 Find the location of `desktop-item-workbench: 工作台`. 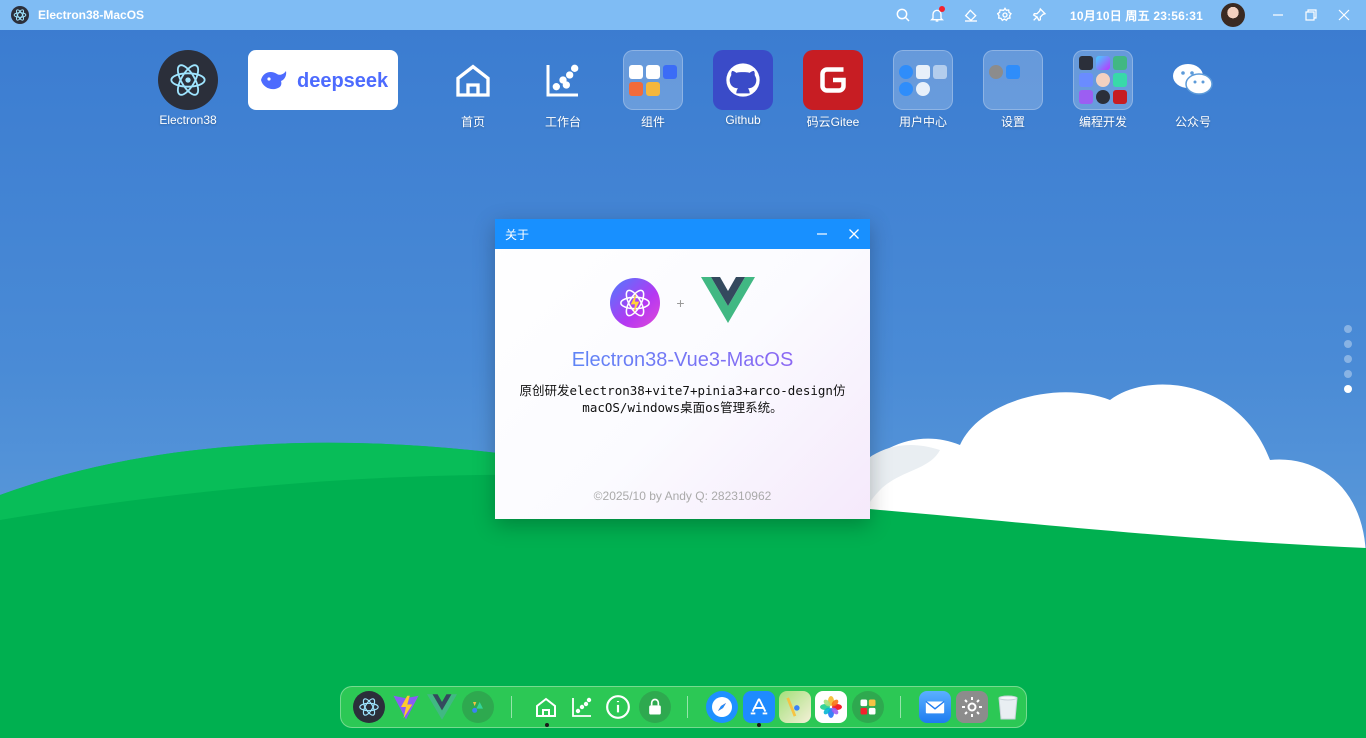

desktop-item-workbench: 工作台 is located at coordinates (563, 90).